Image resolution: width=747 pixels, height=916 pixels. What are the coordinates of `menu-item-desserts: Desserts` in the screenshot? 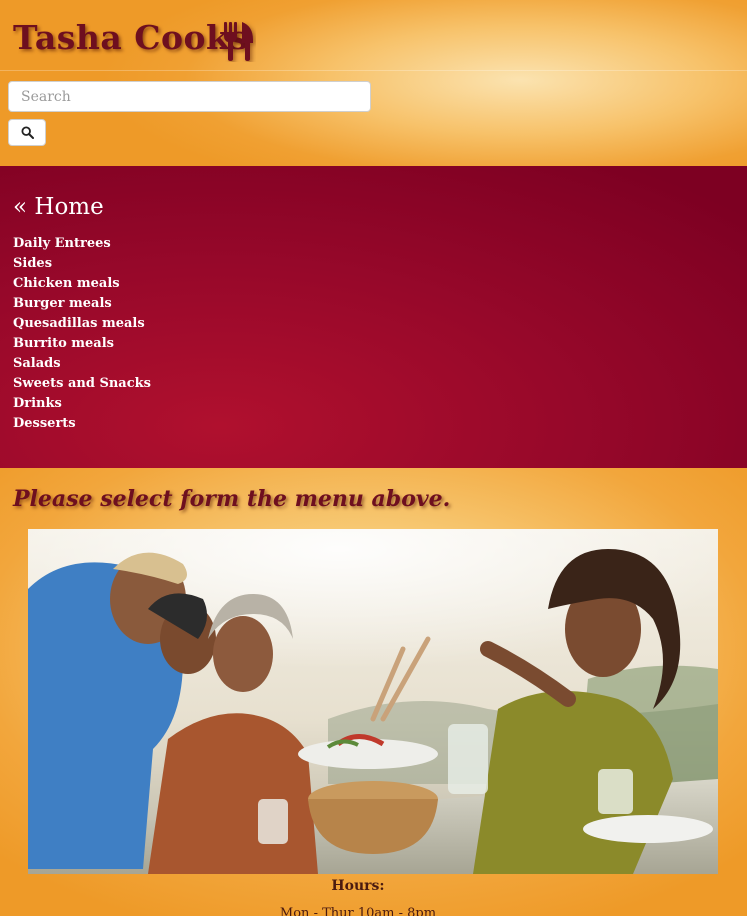 It's located at (82, 424).